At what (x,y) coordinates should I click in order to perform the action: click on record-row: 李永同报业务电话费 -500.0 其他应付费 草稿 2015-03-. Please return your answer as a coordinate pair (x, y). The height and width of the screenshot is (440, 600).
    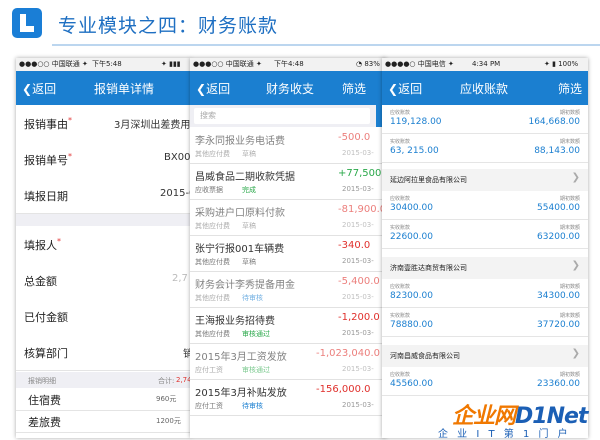
    Looking at the image, I should click on (288, 146).